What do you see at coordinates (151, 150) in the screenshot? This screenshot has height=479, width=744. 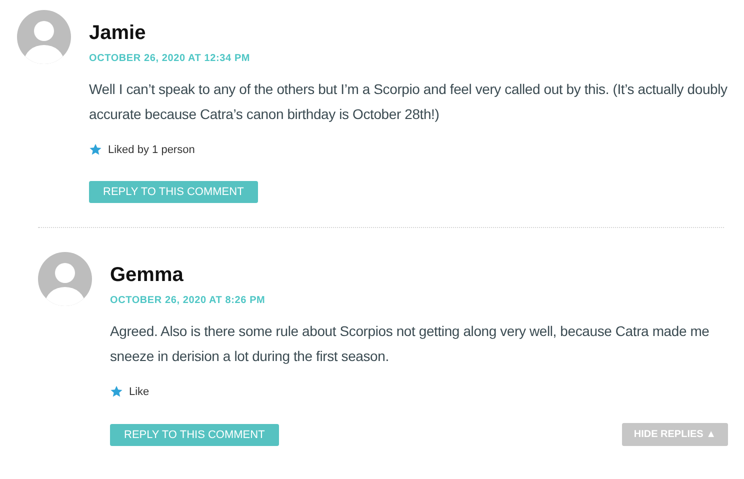 I see `like-link: Liked by 1 person` at bounding box center [151, 150].